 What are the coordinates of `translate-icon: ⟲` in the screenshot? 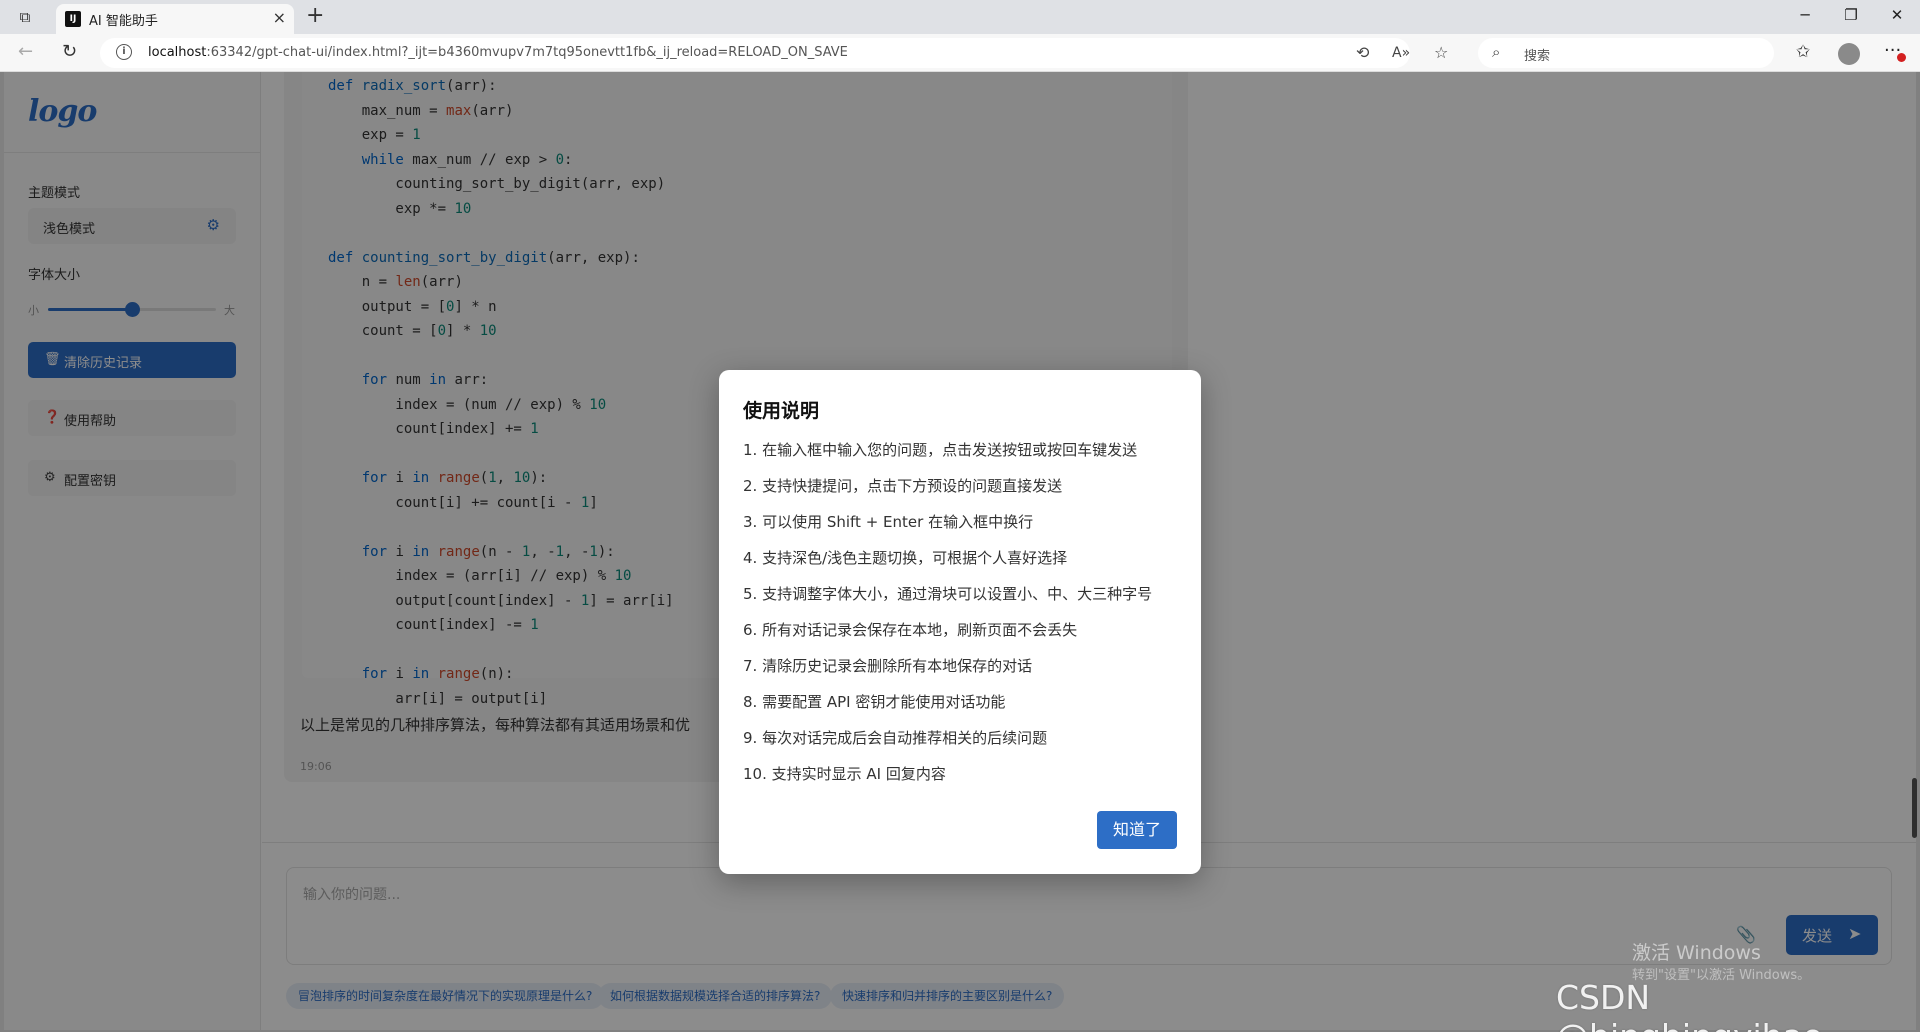 It's located at (1362, 52).